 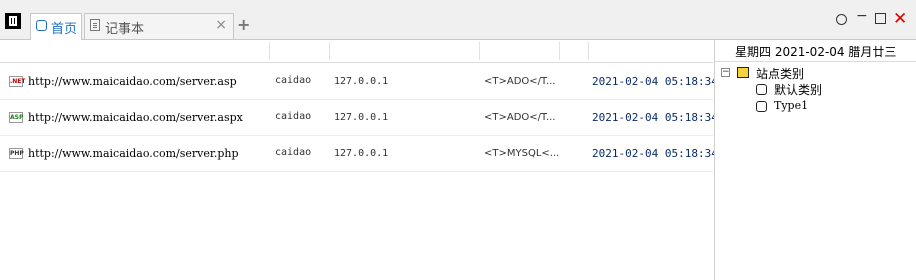 I want to click on date-bar: 星期四 2021-02-04 腊月廿三, so click(x=815, y=51).